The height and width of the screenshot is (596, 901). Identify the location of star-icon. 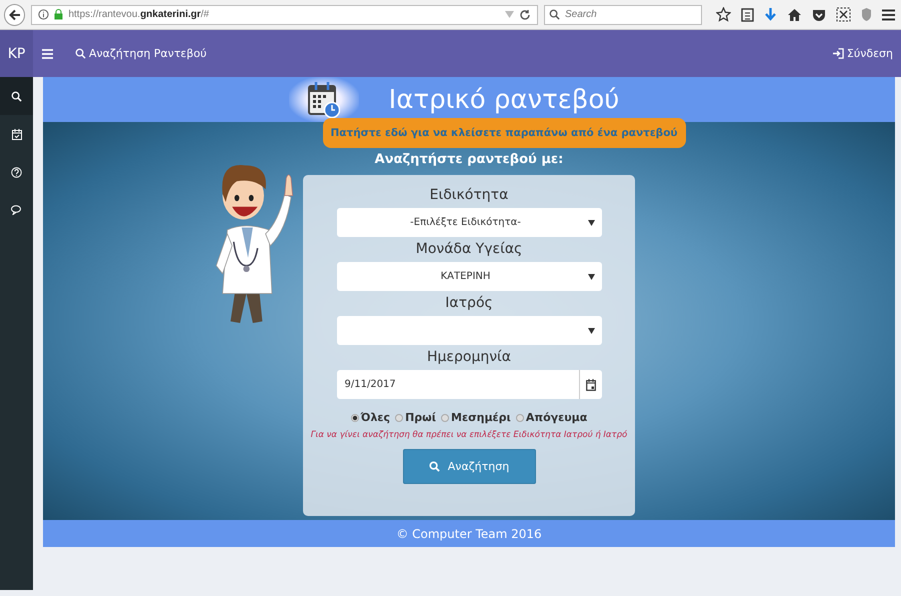
(723, 14).